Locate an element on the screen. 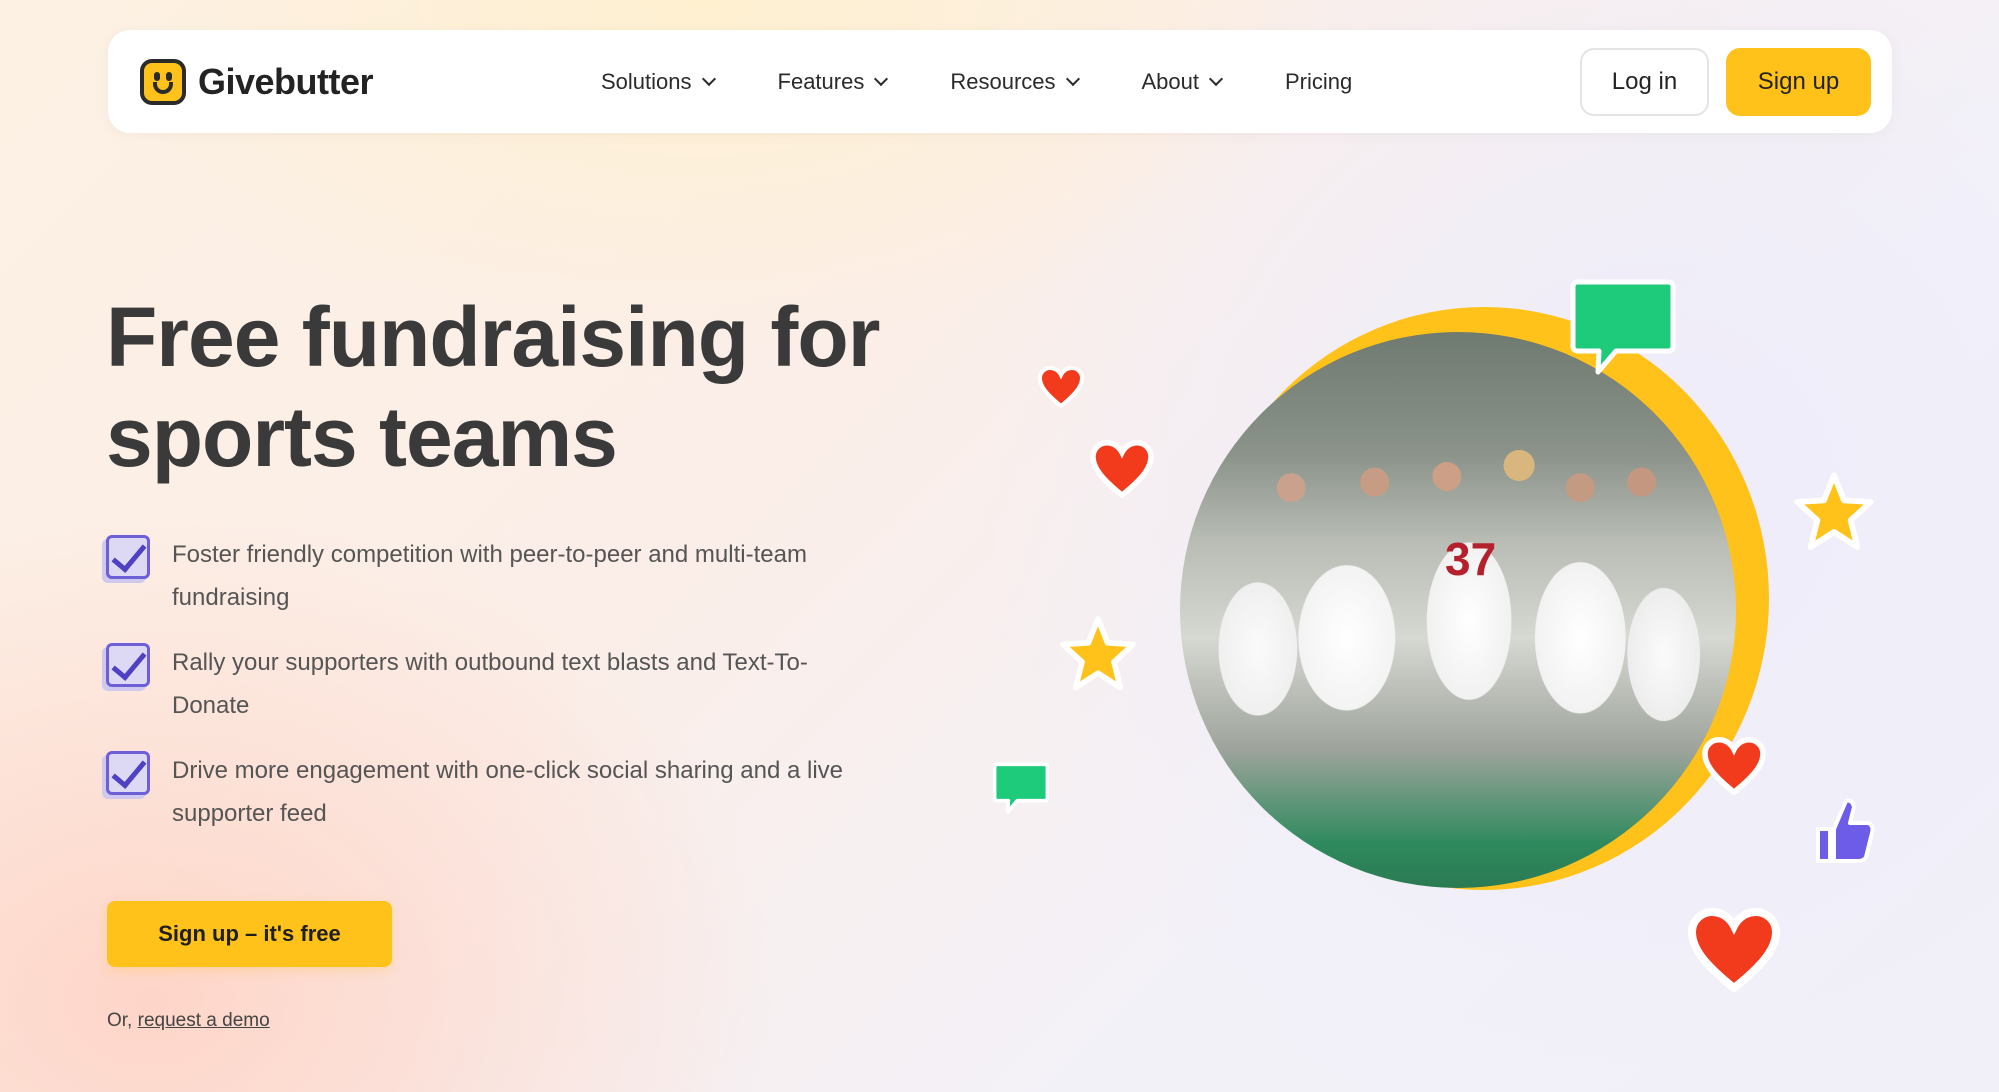  givebutter-logo: Givebutter is located at coordinates (257, 82).